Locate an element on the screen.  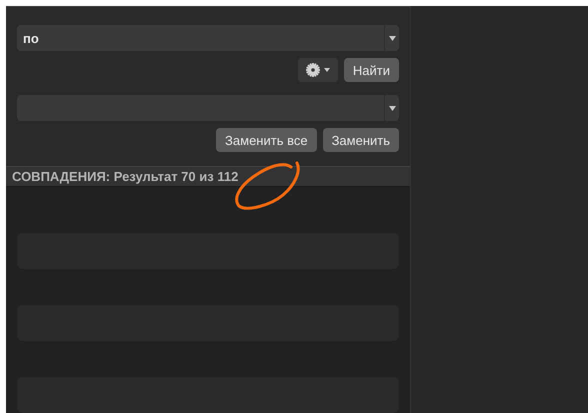
replace-button: Заменить is located at coordinates (360, 140).